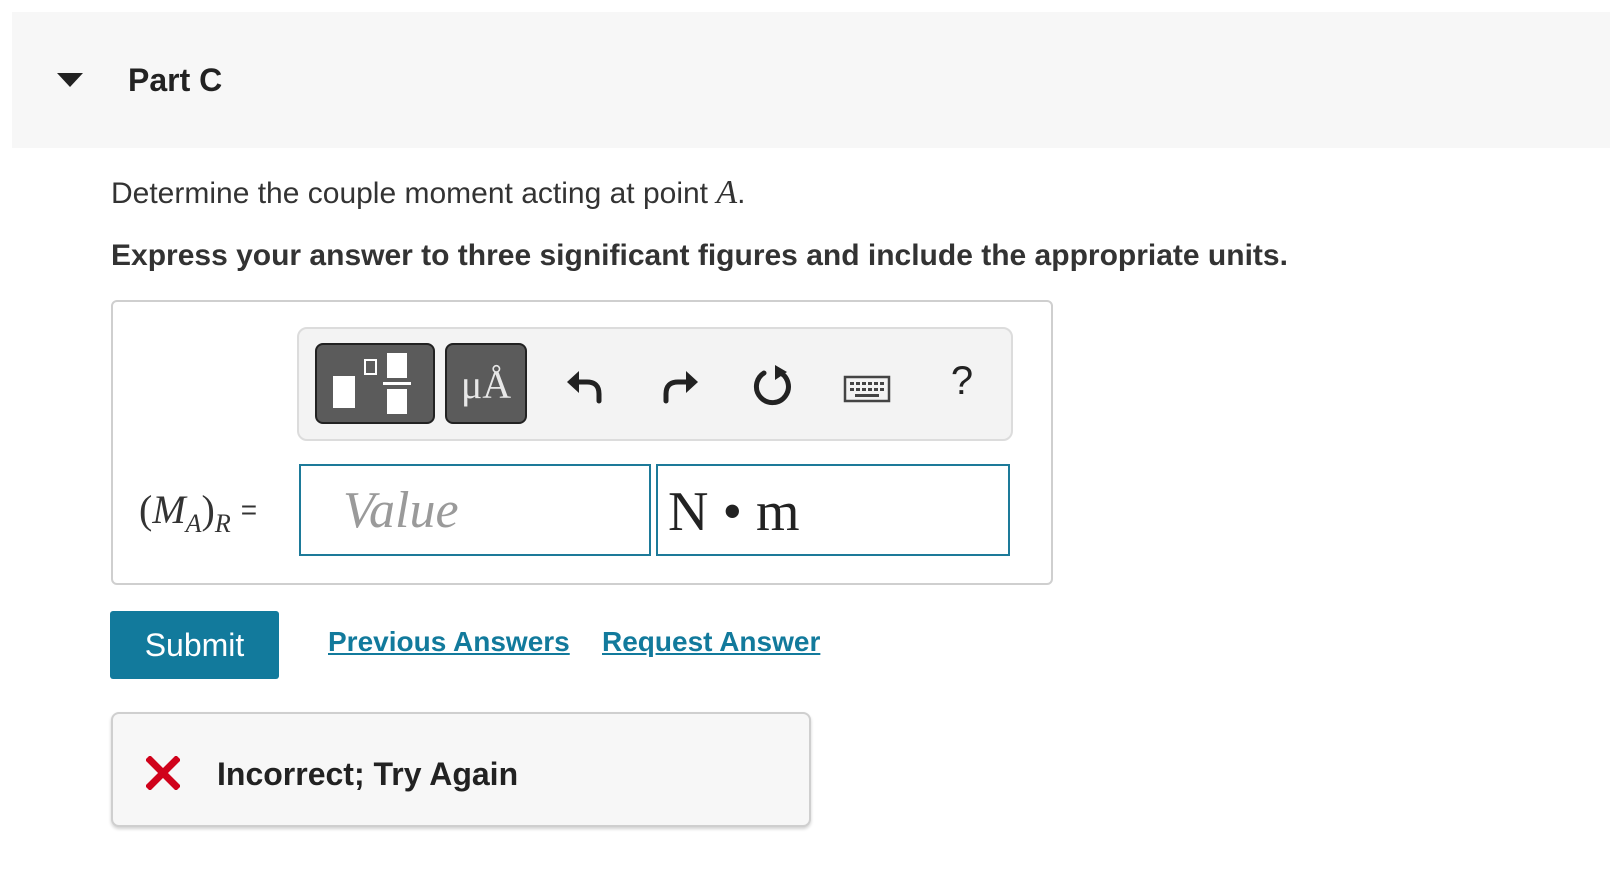 Image resolution: width=1610 pixels, height=880 pixels. I want to click on reset-button, so click(773, 386).